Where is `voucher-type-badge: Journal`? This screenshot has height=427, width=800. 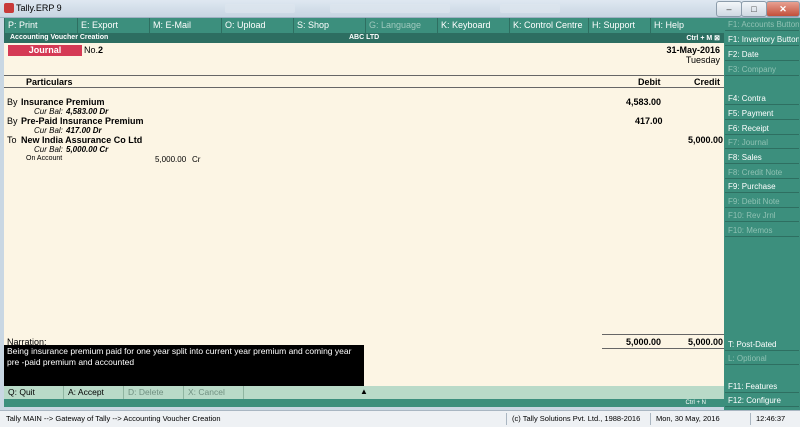
voucher-type-badge: Journal is located at coordinates (45, 50).